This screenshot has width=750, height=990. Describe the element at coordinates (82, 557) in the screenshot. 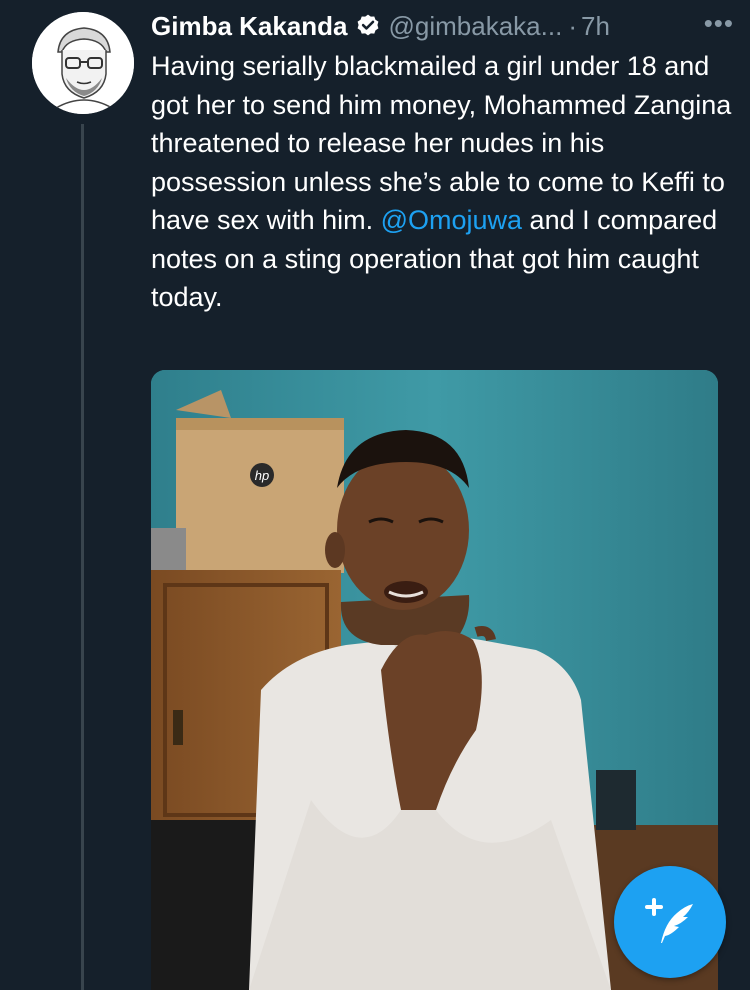

I see `thread-line` at that location.